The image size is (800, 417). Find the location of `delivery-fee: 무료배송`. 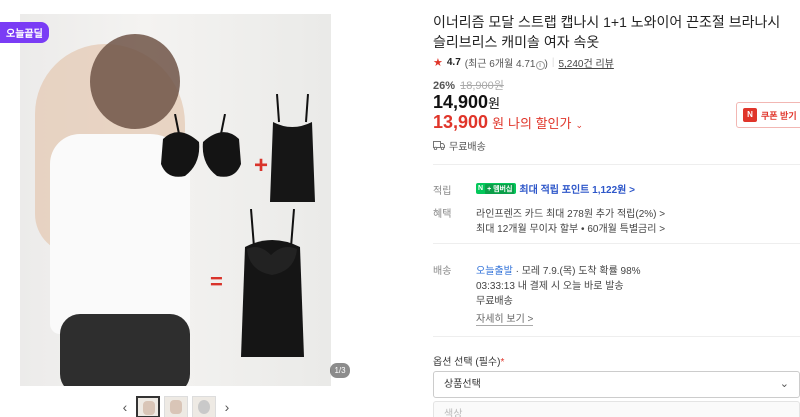

delivery-fee: 무료배송 is located at coordinates (494, 301).